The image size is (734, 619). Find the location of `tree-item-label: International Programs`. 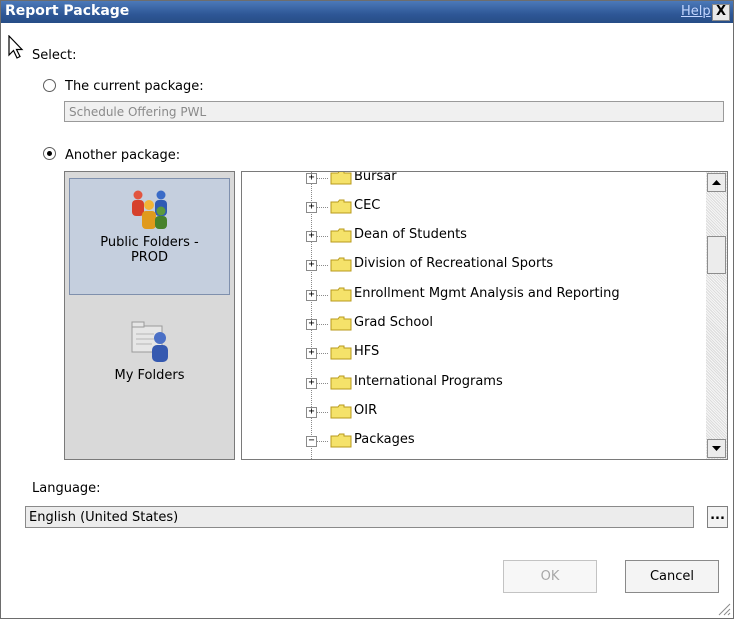

tree-item-label: International Programs is located at coordinates (428, 381).